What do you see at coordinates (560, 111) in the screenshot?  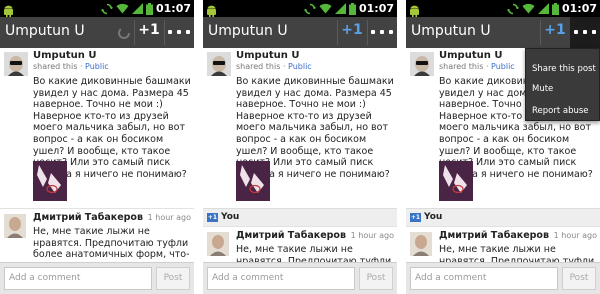 I see `menu-item-report-abuse: Report abuse` at bounding box center [560, 111].